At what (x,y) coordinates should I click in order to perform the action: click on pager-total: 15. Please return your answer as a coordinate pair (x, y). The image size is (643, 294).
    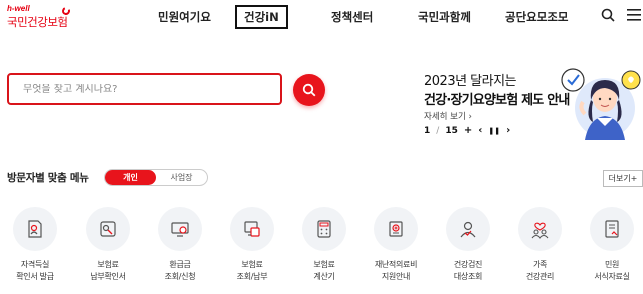
    Looking at the image, I should click on (451, 130).